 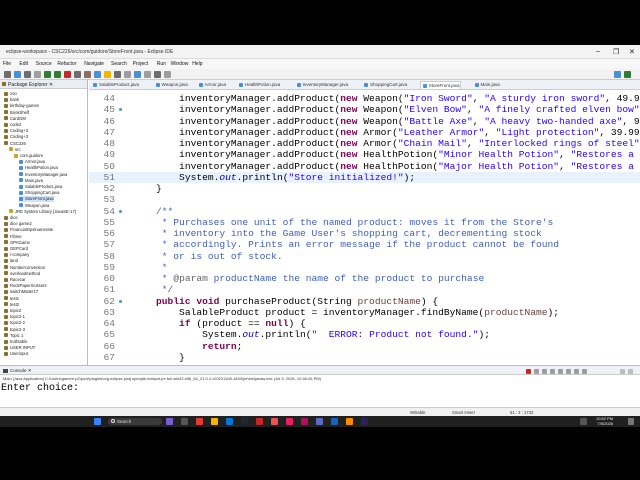 I want to click on tab-weapon: Weapon.java, so click(x=171, y=85).